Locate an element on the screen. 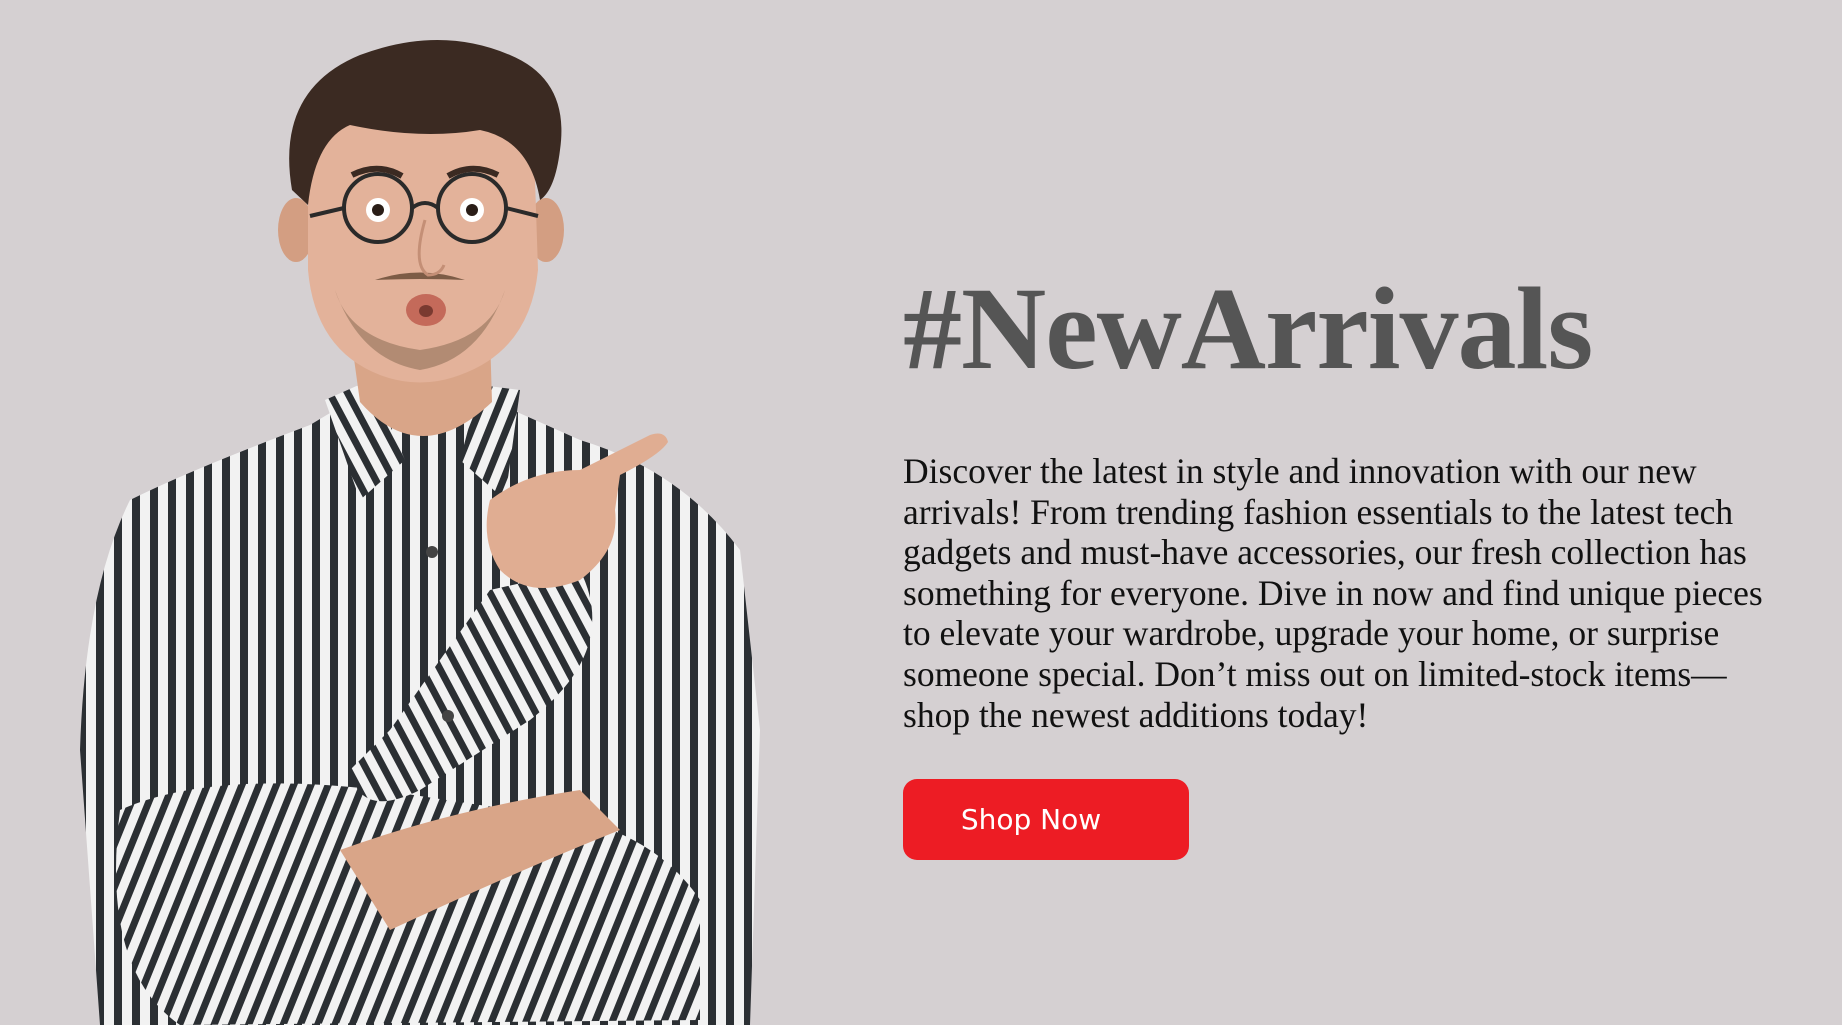  headline: #NewArrivals is located at coordinates (1248, 328).